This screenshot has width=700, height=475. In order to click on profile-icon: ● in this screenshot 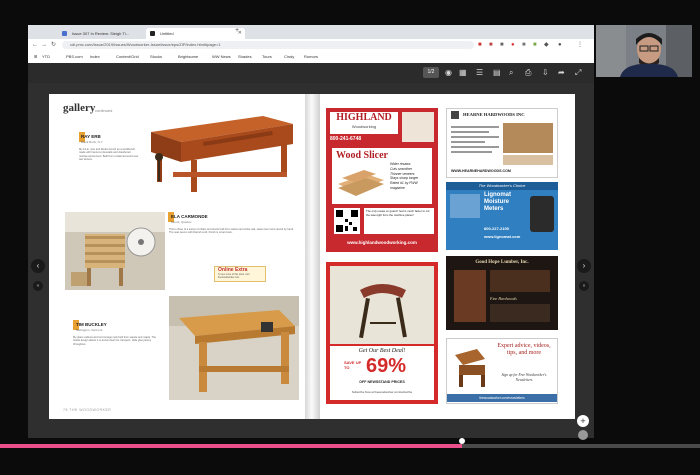, I will do `click(560, 45)`.